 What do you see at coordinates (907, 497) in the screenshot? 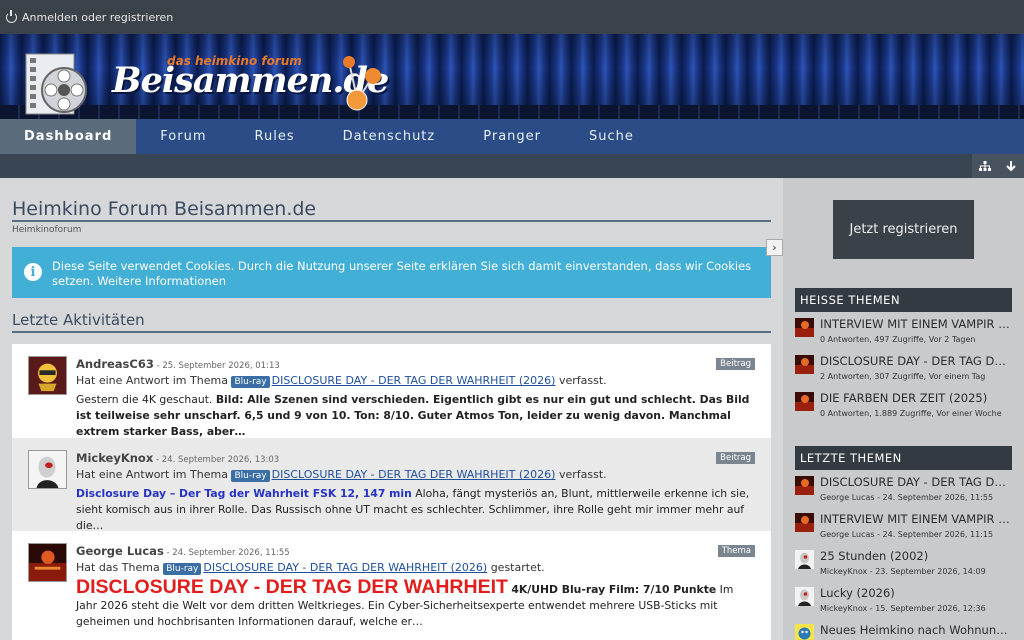
I see `topic-meta: George Lucas - 24. September 2026, 11:55` at bounding box center [907, 497].